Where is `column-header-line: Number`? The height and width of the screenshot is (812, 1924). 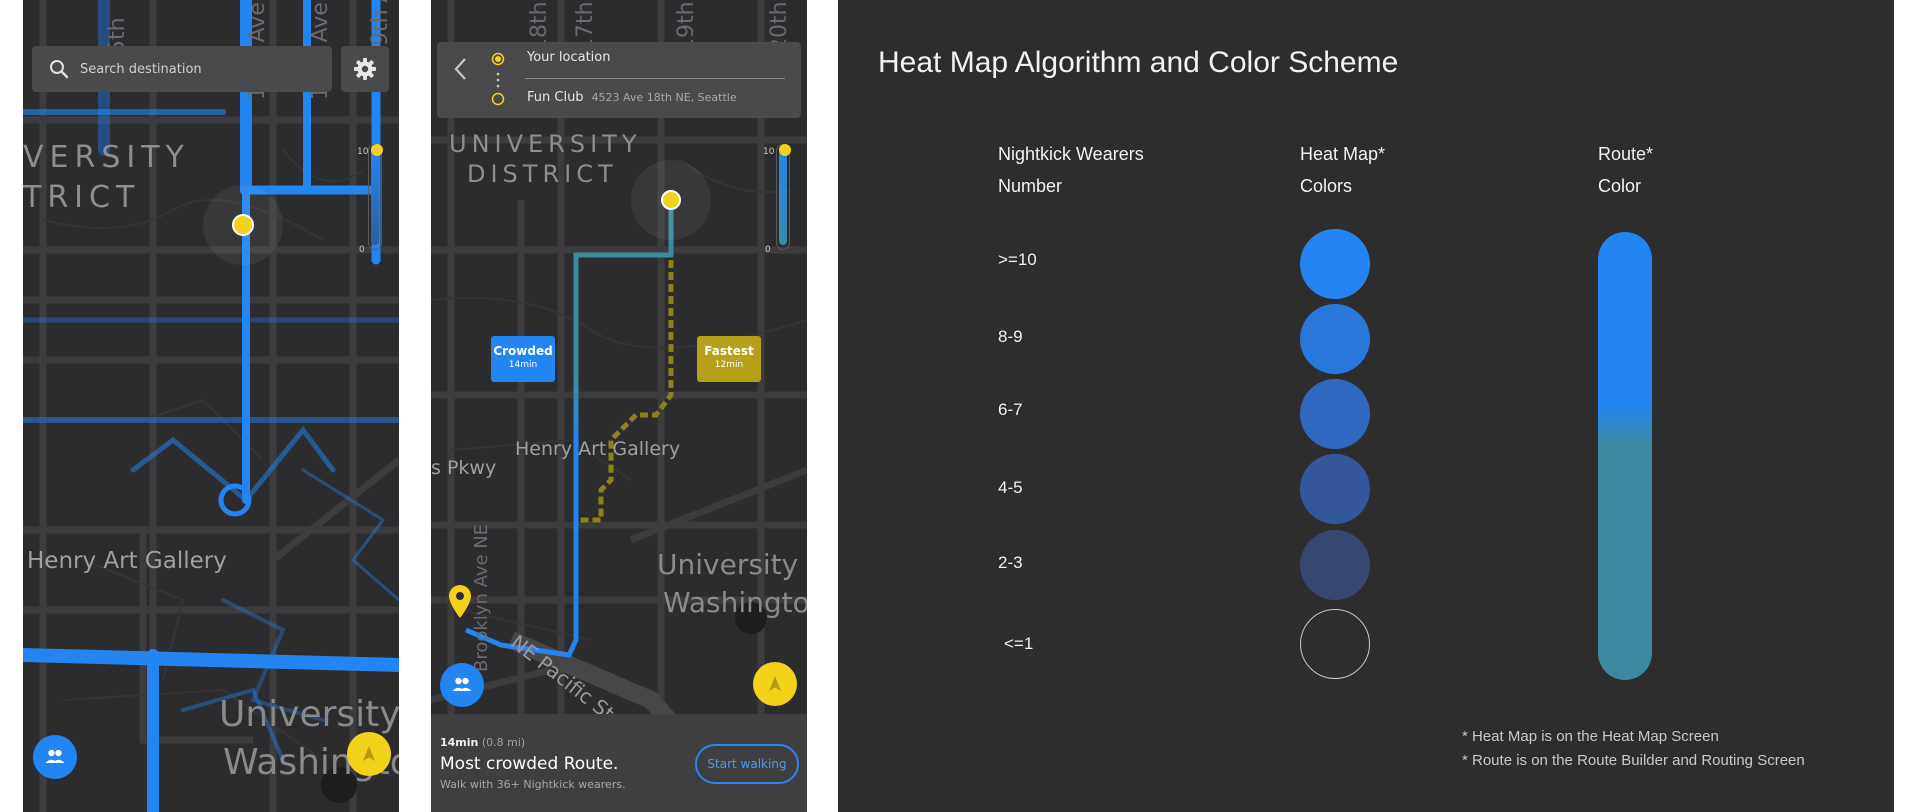
column-header-line: Number is located at coordinates (1030, 186).